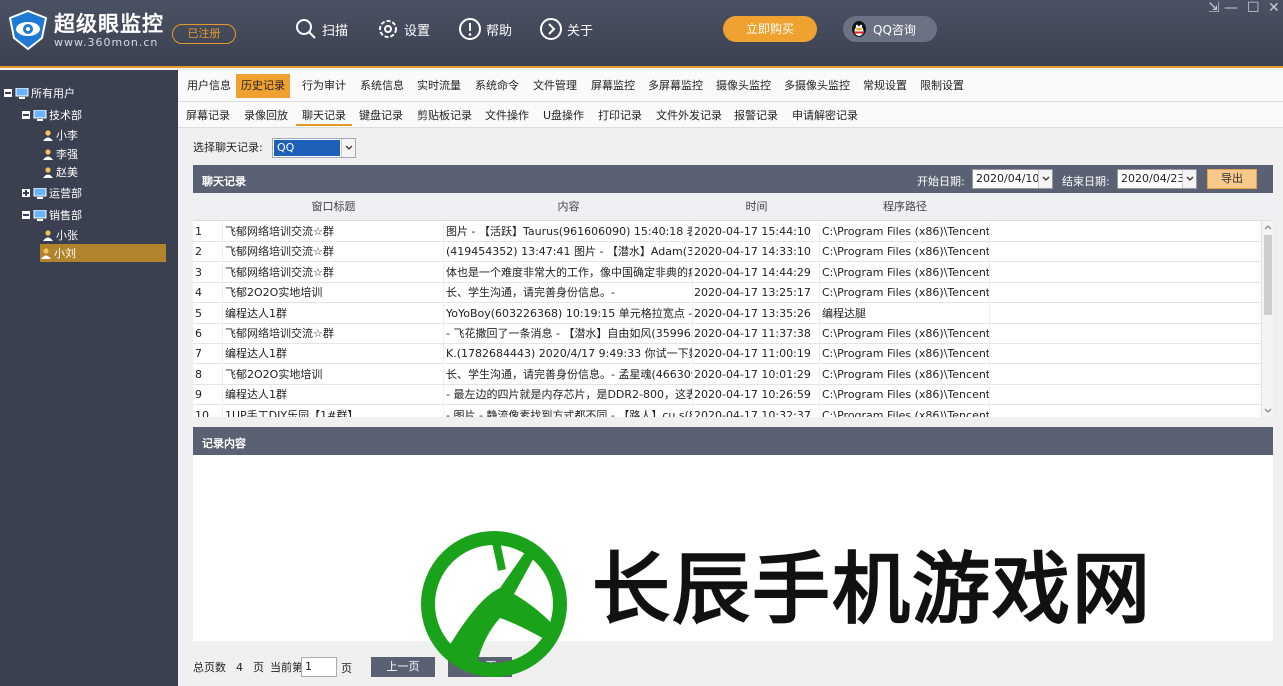 The width and height of the screenshot is (1283, 686). I want to click on chevron-right-circle-icon, so click(551, 29).